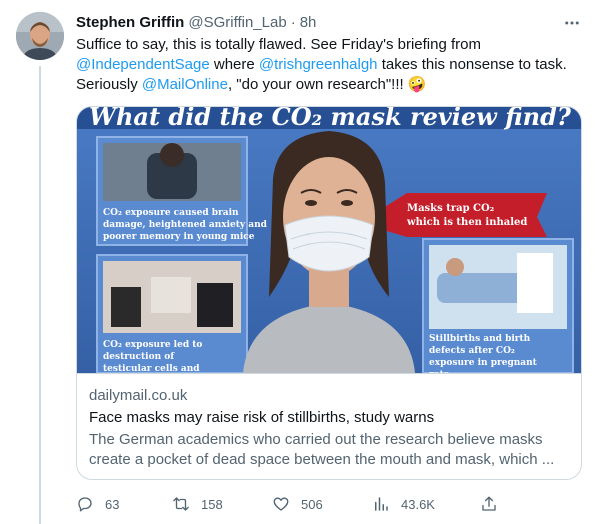 Image resolution: width=598 pixels, height=524 pixels. Describe the element at coordinates (185, 225) in the screenshot. I see `box1-line2: damage, heightened anxiety and` at that location.